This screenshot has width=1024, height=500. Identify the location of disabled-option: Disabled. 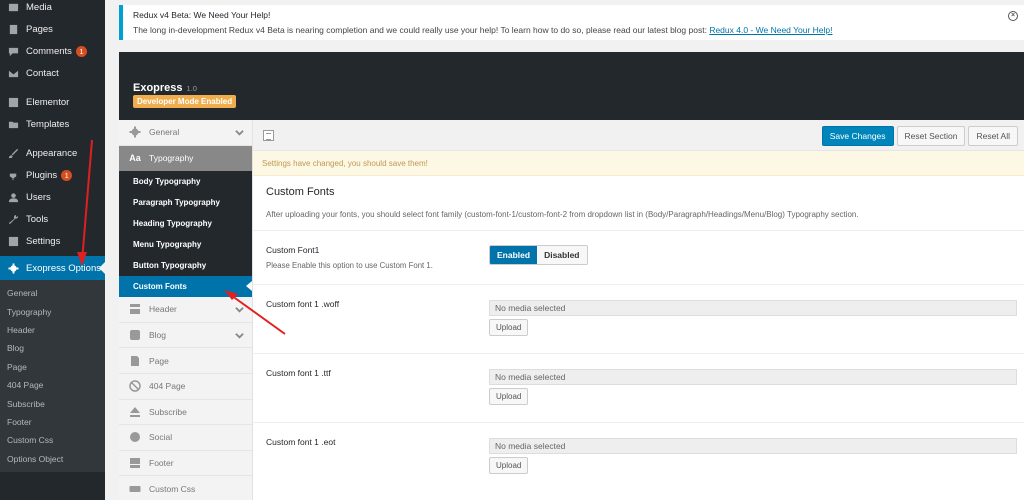
(562, 255).